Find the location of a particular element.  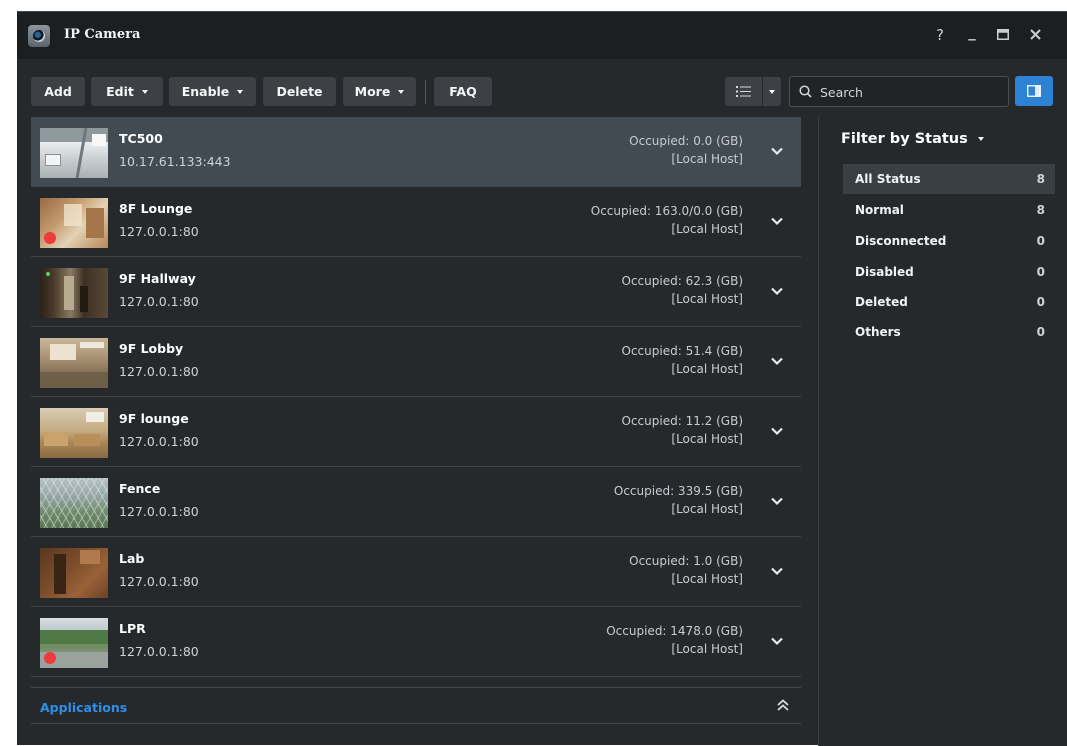

occupied-text: Occupied: 51.4 (GB) is located at coordinates (682, 351).